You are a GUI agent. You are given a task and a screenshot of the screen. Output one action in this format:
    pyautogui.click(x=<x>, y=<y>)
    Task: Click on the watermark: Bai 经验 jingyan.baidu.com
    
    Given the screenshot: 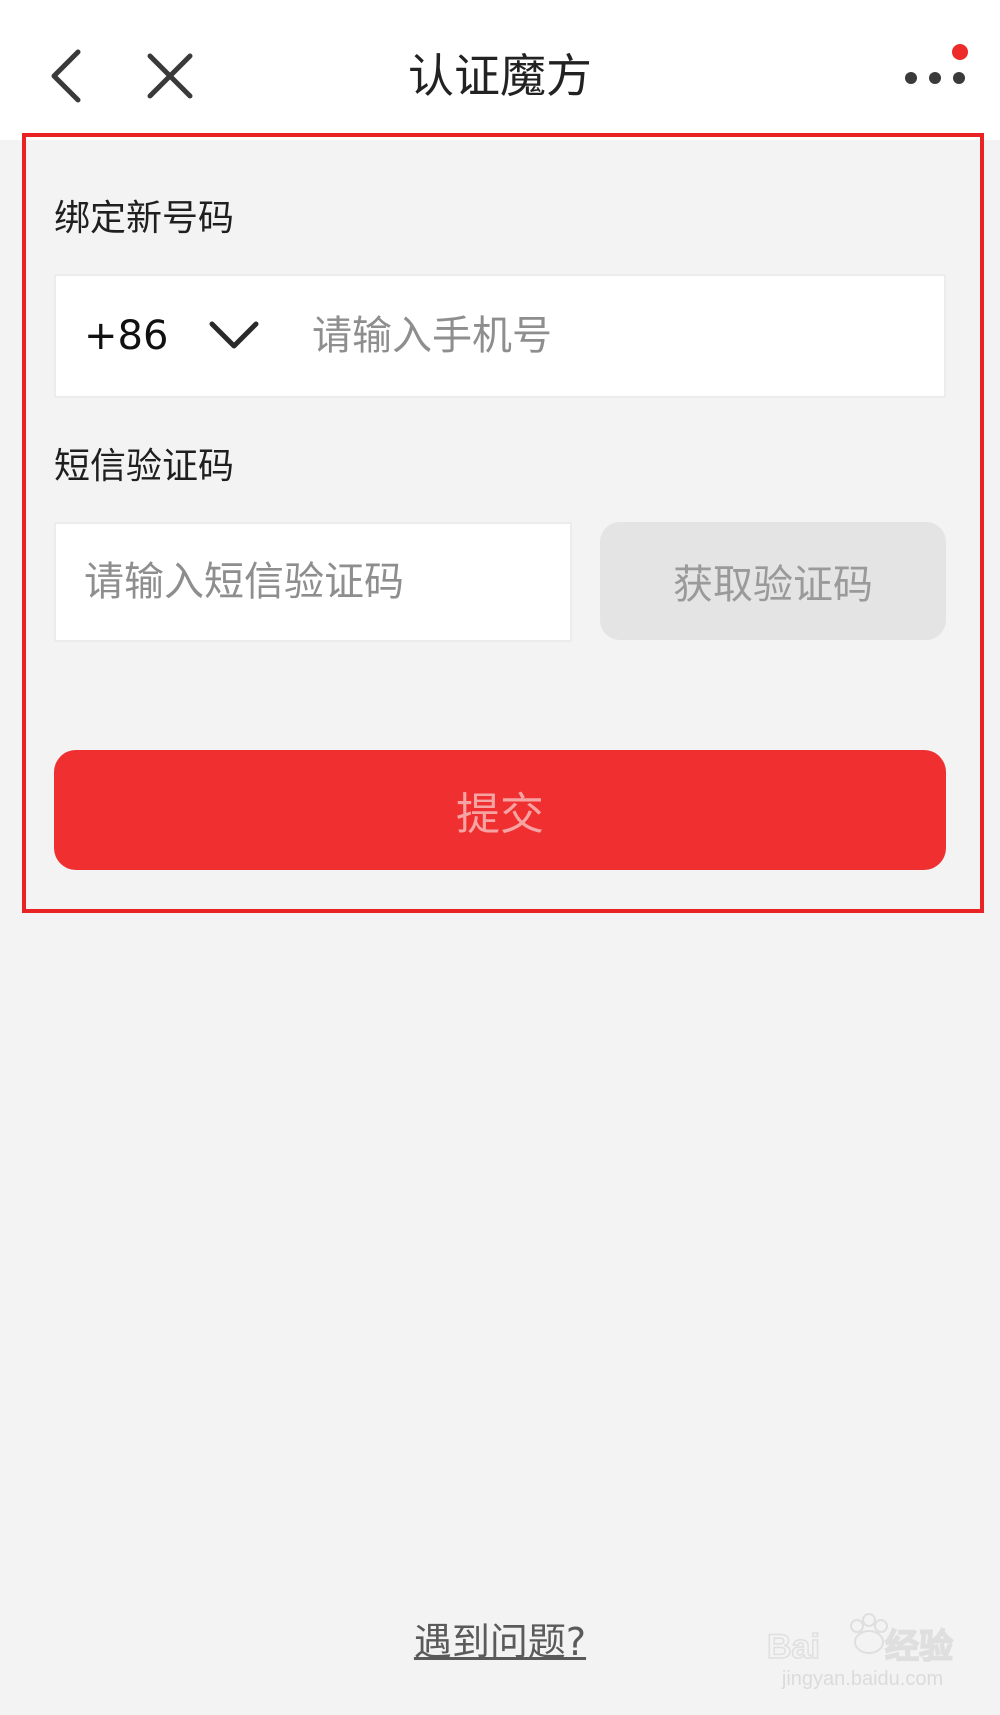 What is the action you would take?
    pyautogui.click(x=862, y=1656)
    